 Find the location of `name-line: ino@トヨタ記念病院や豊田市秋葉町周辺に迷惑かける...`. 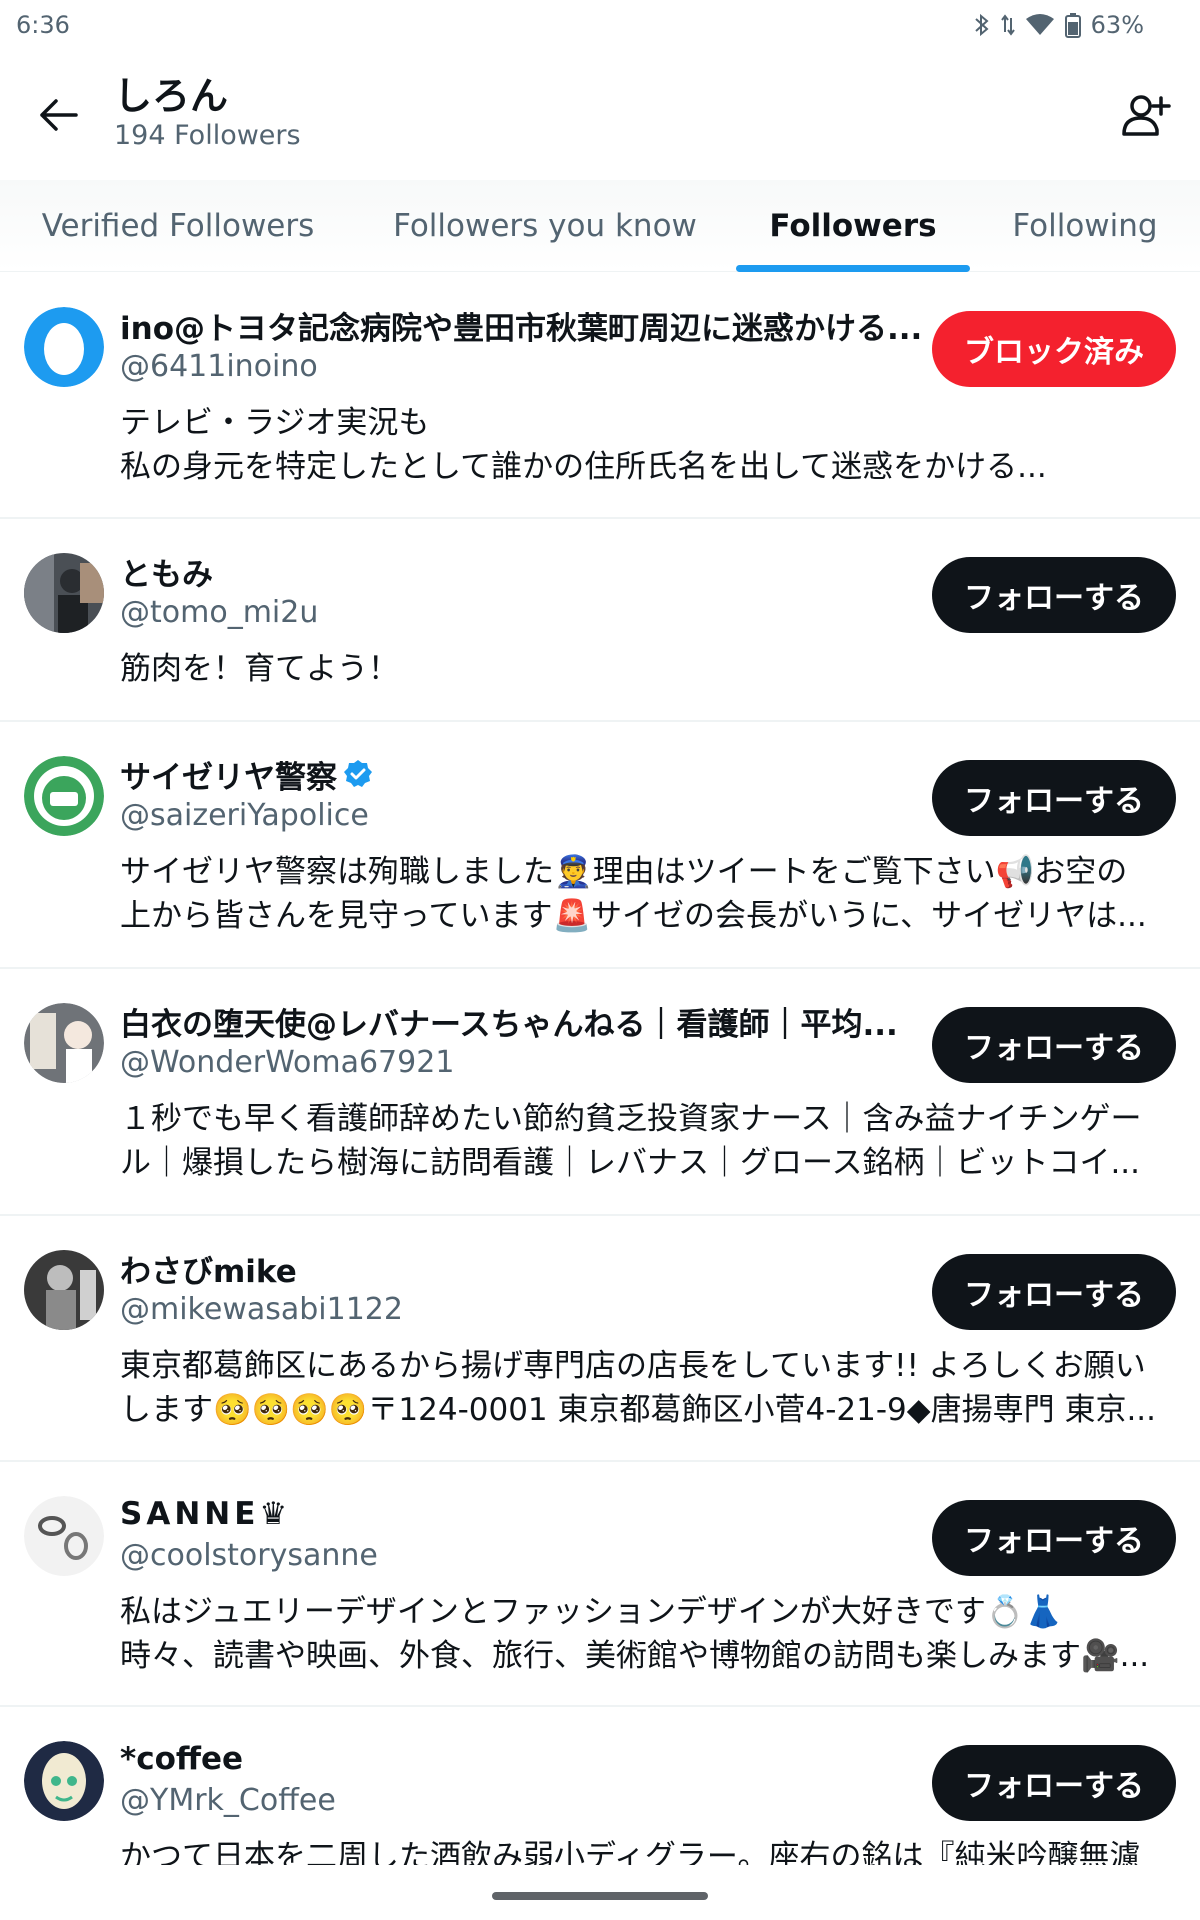

name-line: ino@トヨタ記念病院や豊田市秋葉町周辺に迷惑かける... is located at coordinates (525, 325).